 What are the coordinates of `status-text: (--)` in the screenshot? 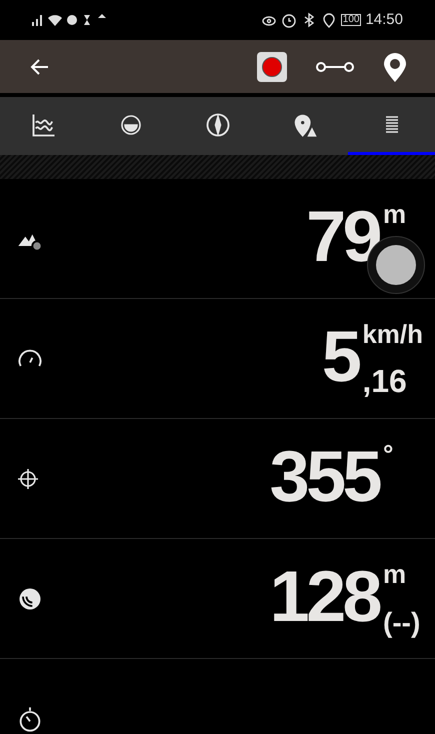 It's located at (402, 622).